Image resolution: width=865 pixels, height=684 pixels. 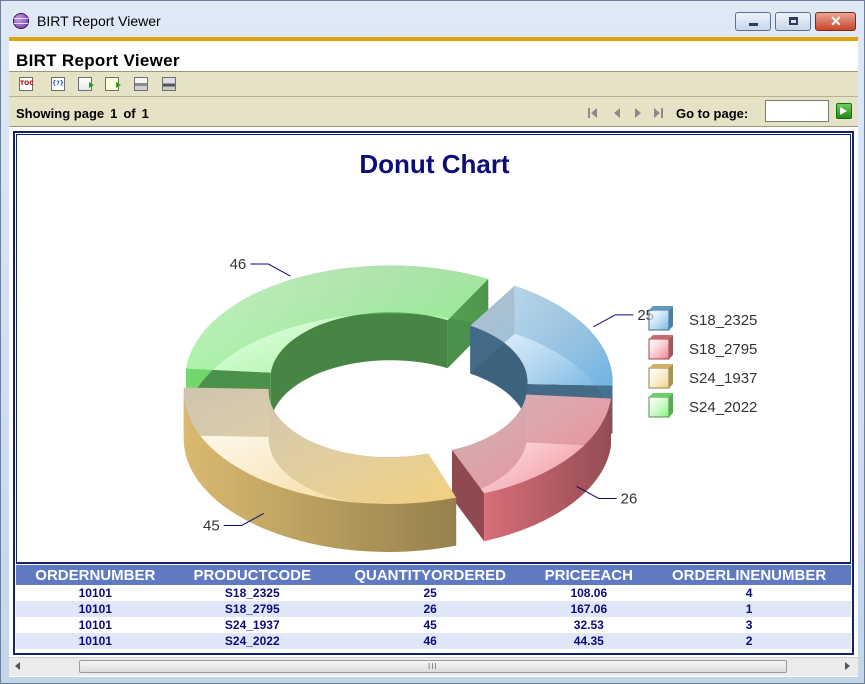 What do you see at coordinates (26, 84) in the screenshot?
I see `toc-icon: TOC` at bounding box center [26, 84].